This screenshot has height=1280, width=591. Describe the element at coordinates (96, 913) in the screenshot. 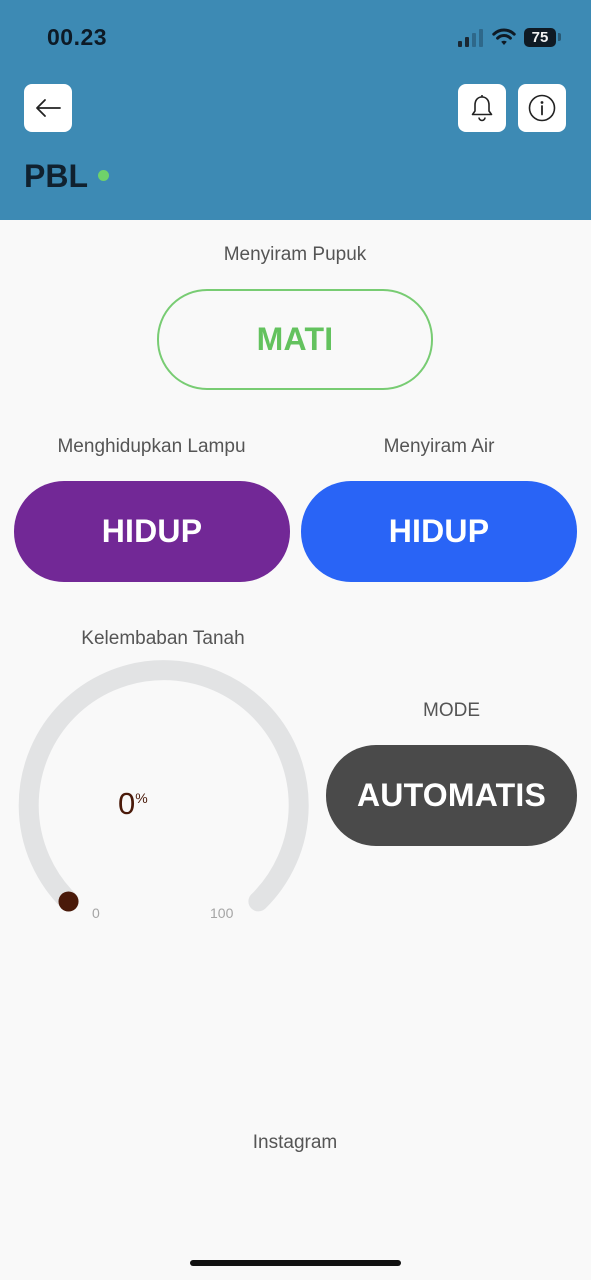

I see `gauge-min-label: 0` at that location.